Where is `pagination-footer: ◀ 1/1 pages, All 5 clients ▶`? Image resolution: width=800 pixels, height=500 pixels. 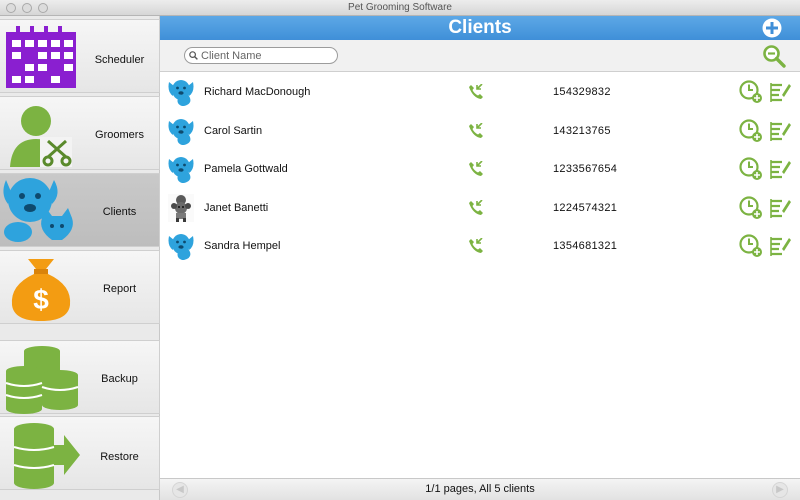
pagination-footer: ◀ 1/1 pages, All 5 clients ▶ is located at coordinates (480, 489).